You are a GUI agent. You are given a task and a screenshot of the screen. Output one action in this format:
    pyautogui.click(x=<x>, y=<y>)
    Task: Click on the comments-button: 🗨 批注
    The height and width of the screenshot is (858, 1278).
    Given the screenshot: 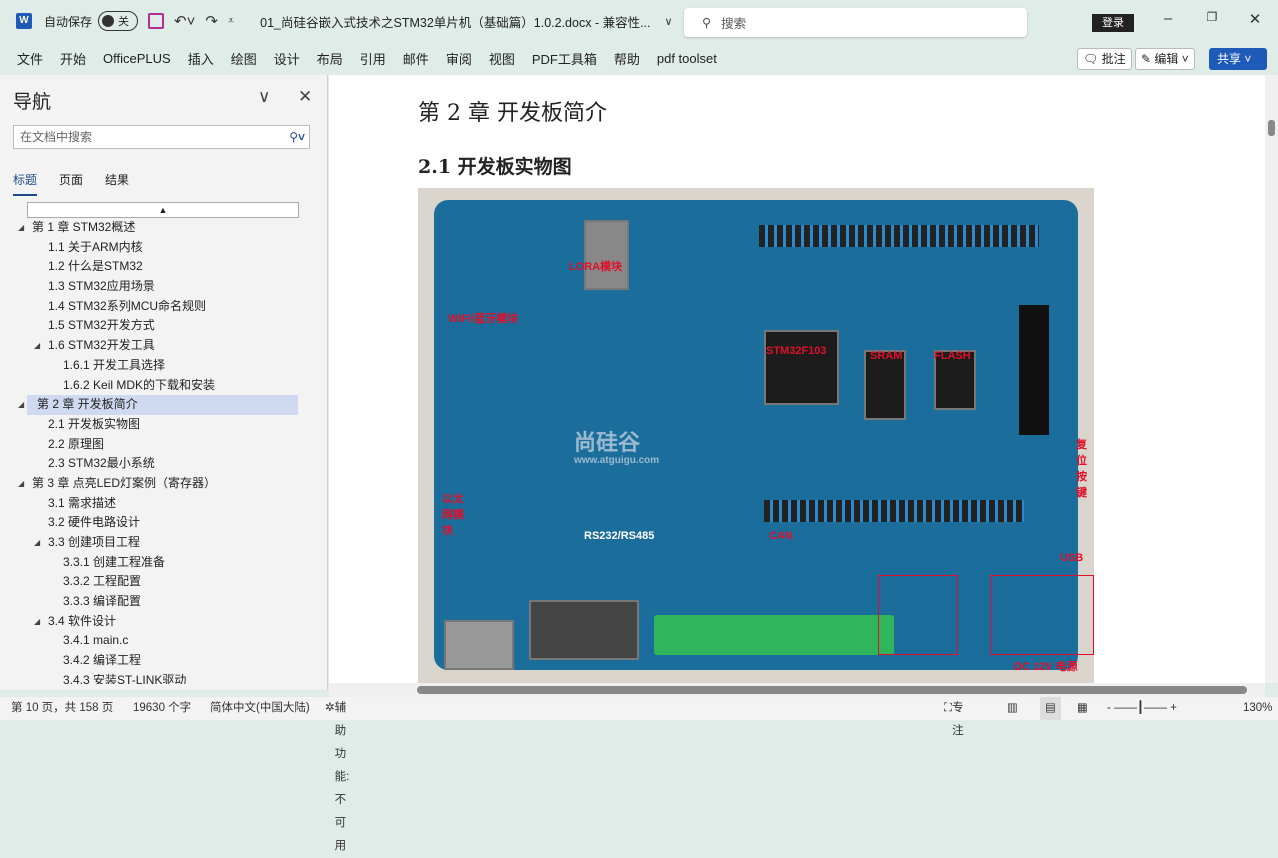 What is the action you would take?
    pyautogui.click(x=1104, y=59)
    